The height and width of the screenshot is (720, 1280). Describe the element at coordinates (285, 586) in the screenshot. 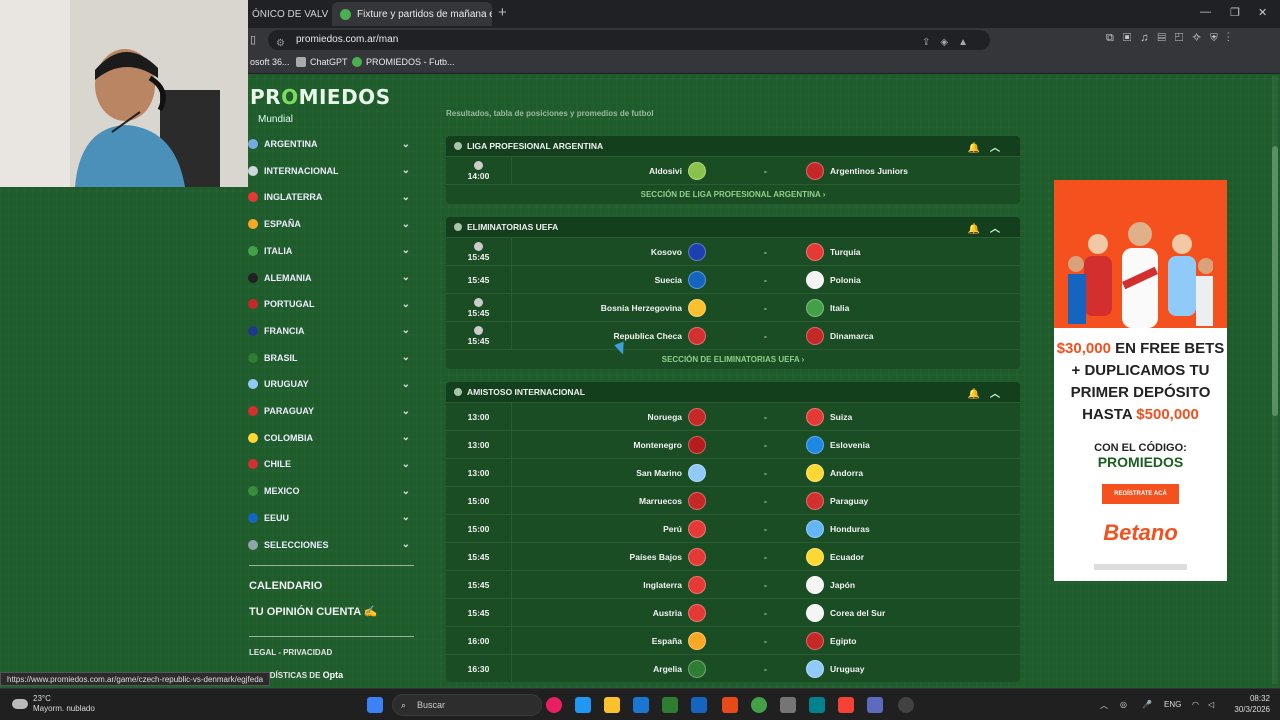

I see `calendario-link: CALENDARIO` at that location.